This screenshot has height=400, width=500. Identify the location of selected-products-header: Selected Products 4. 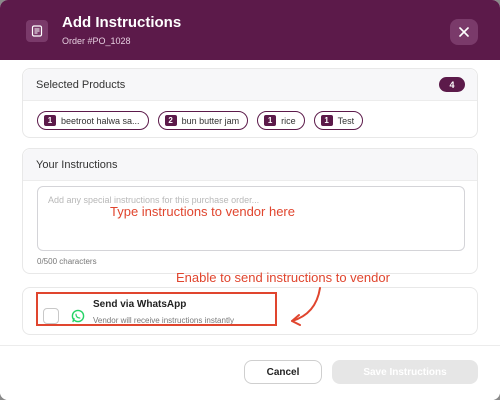
(250, 85).